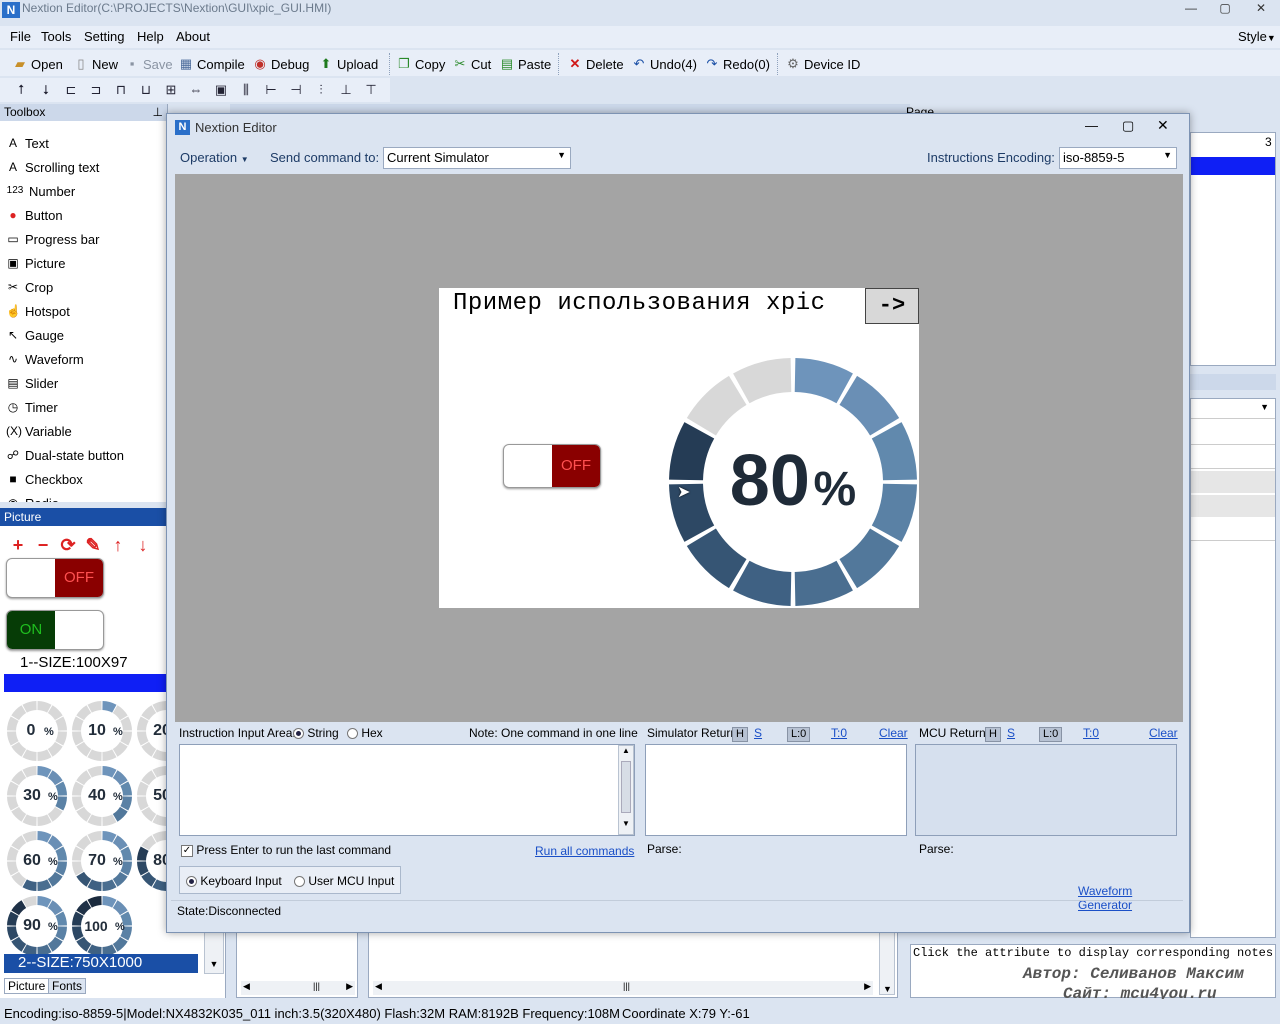  What do you see at coordinates (148, 64) in the screenshot?
I see `save-button: ▪ Save` at bounding box center [148, 64].